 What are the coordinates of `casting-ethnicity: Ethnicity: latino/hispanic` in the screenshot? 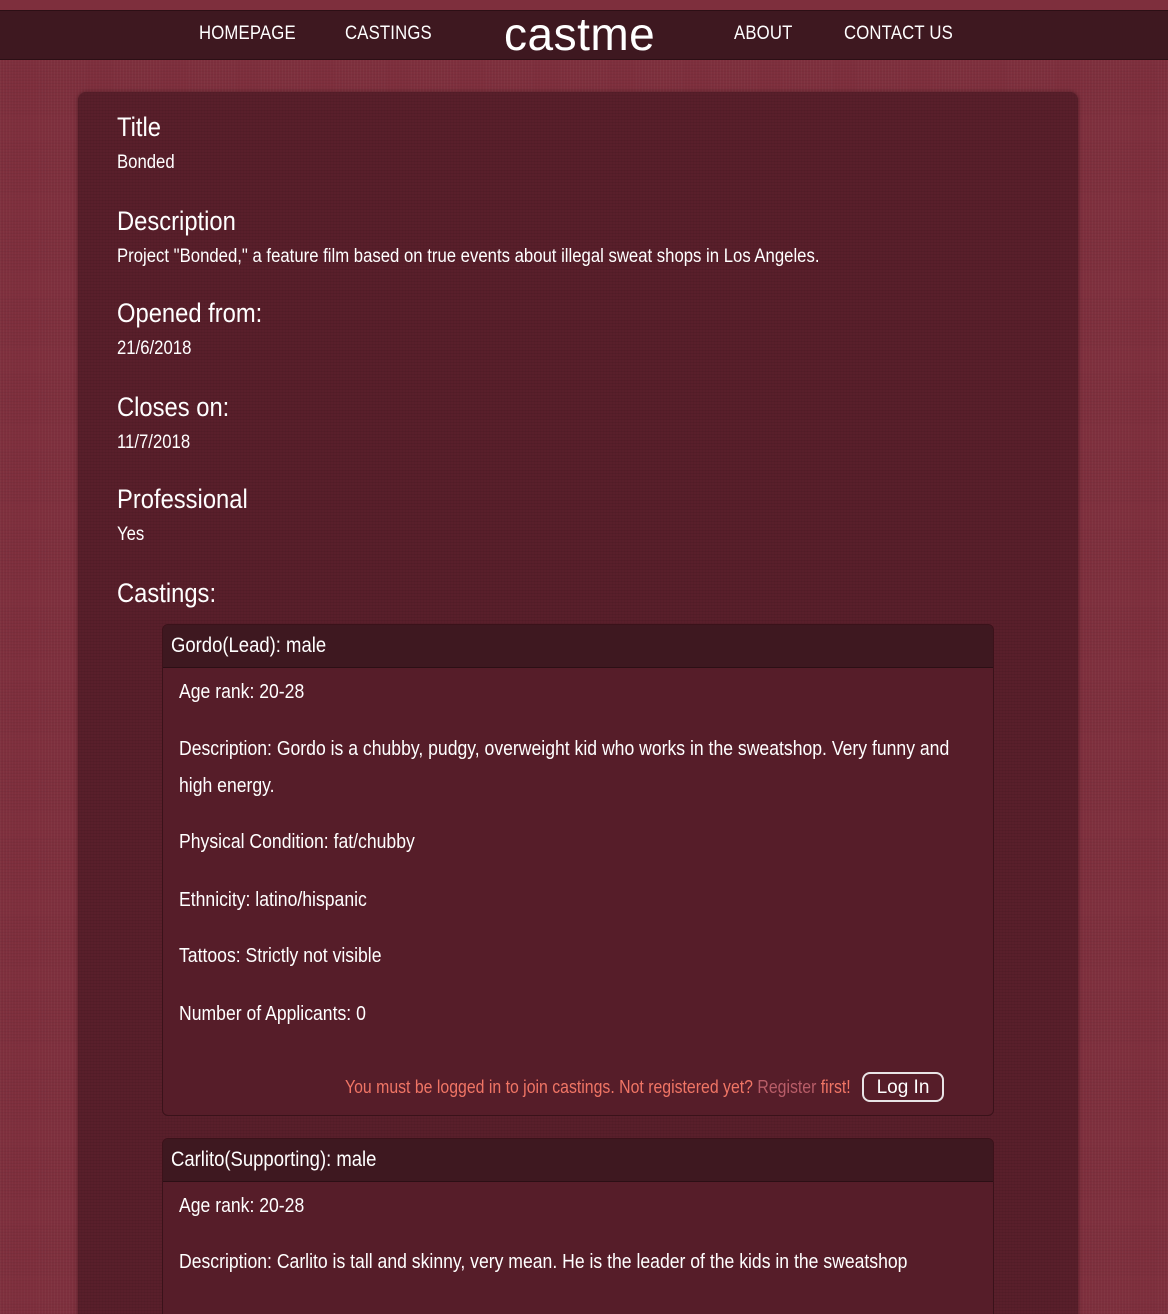 It's located at (273, 900).